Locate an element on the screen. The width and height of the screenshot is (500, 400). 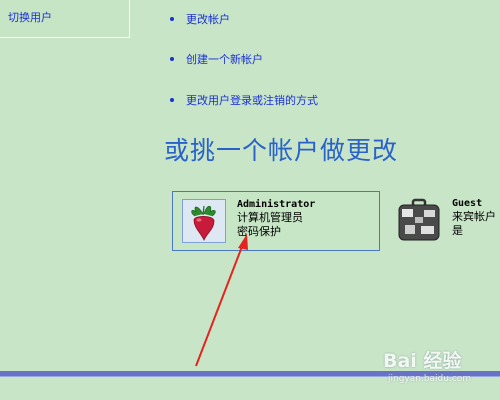
task-label: 更改用户登录或注销的方式 is located at coordinates (252, 100).